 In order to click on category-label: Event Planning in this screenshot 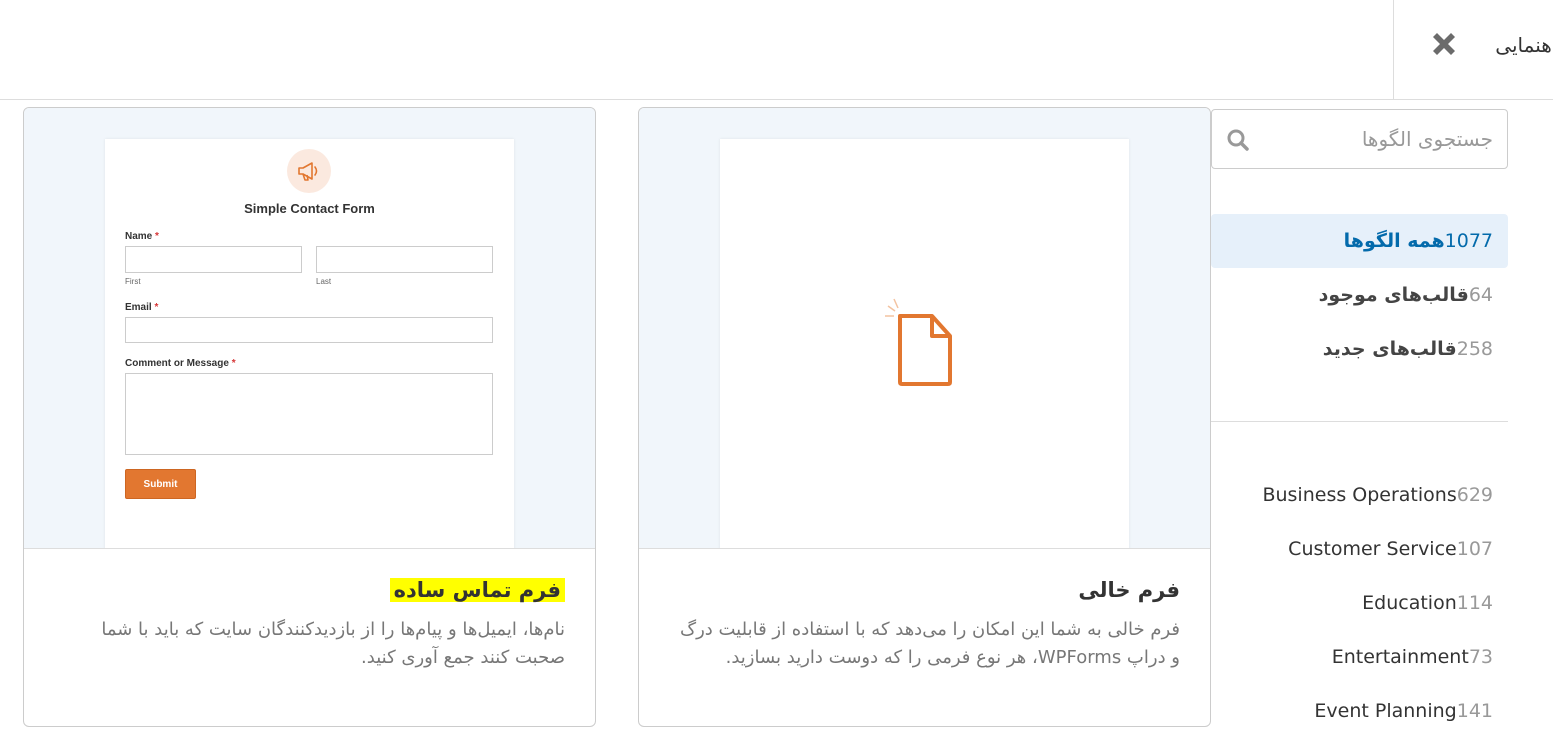, I will do `click(1385, 711)`.